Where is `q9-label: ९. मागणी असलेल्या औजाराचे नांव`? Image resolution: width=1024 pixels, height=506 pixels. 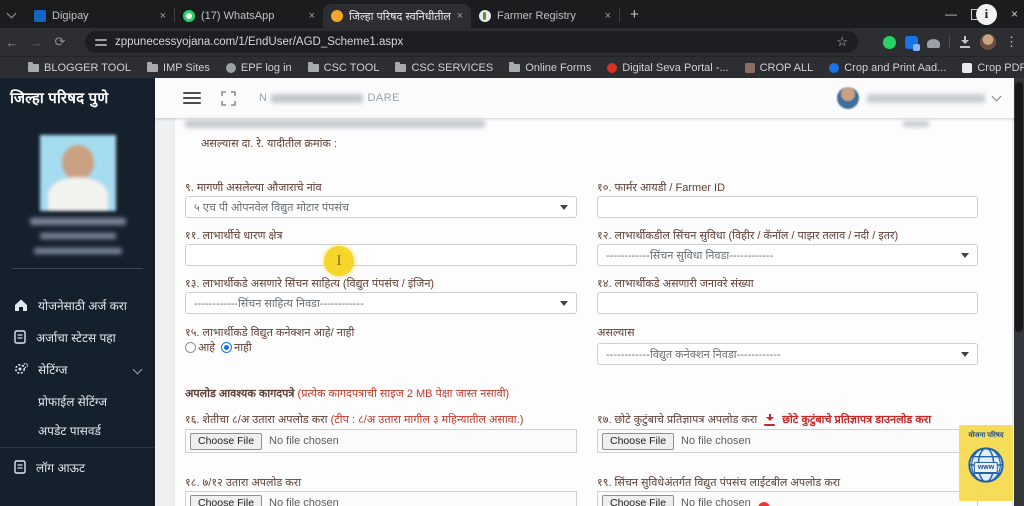
q9-label: ९. मागणी असलेल्या औजाराचे नांव is located at coordinates (253, 188).